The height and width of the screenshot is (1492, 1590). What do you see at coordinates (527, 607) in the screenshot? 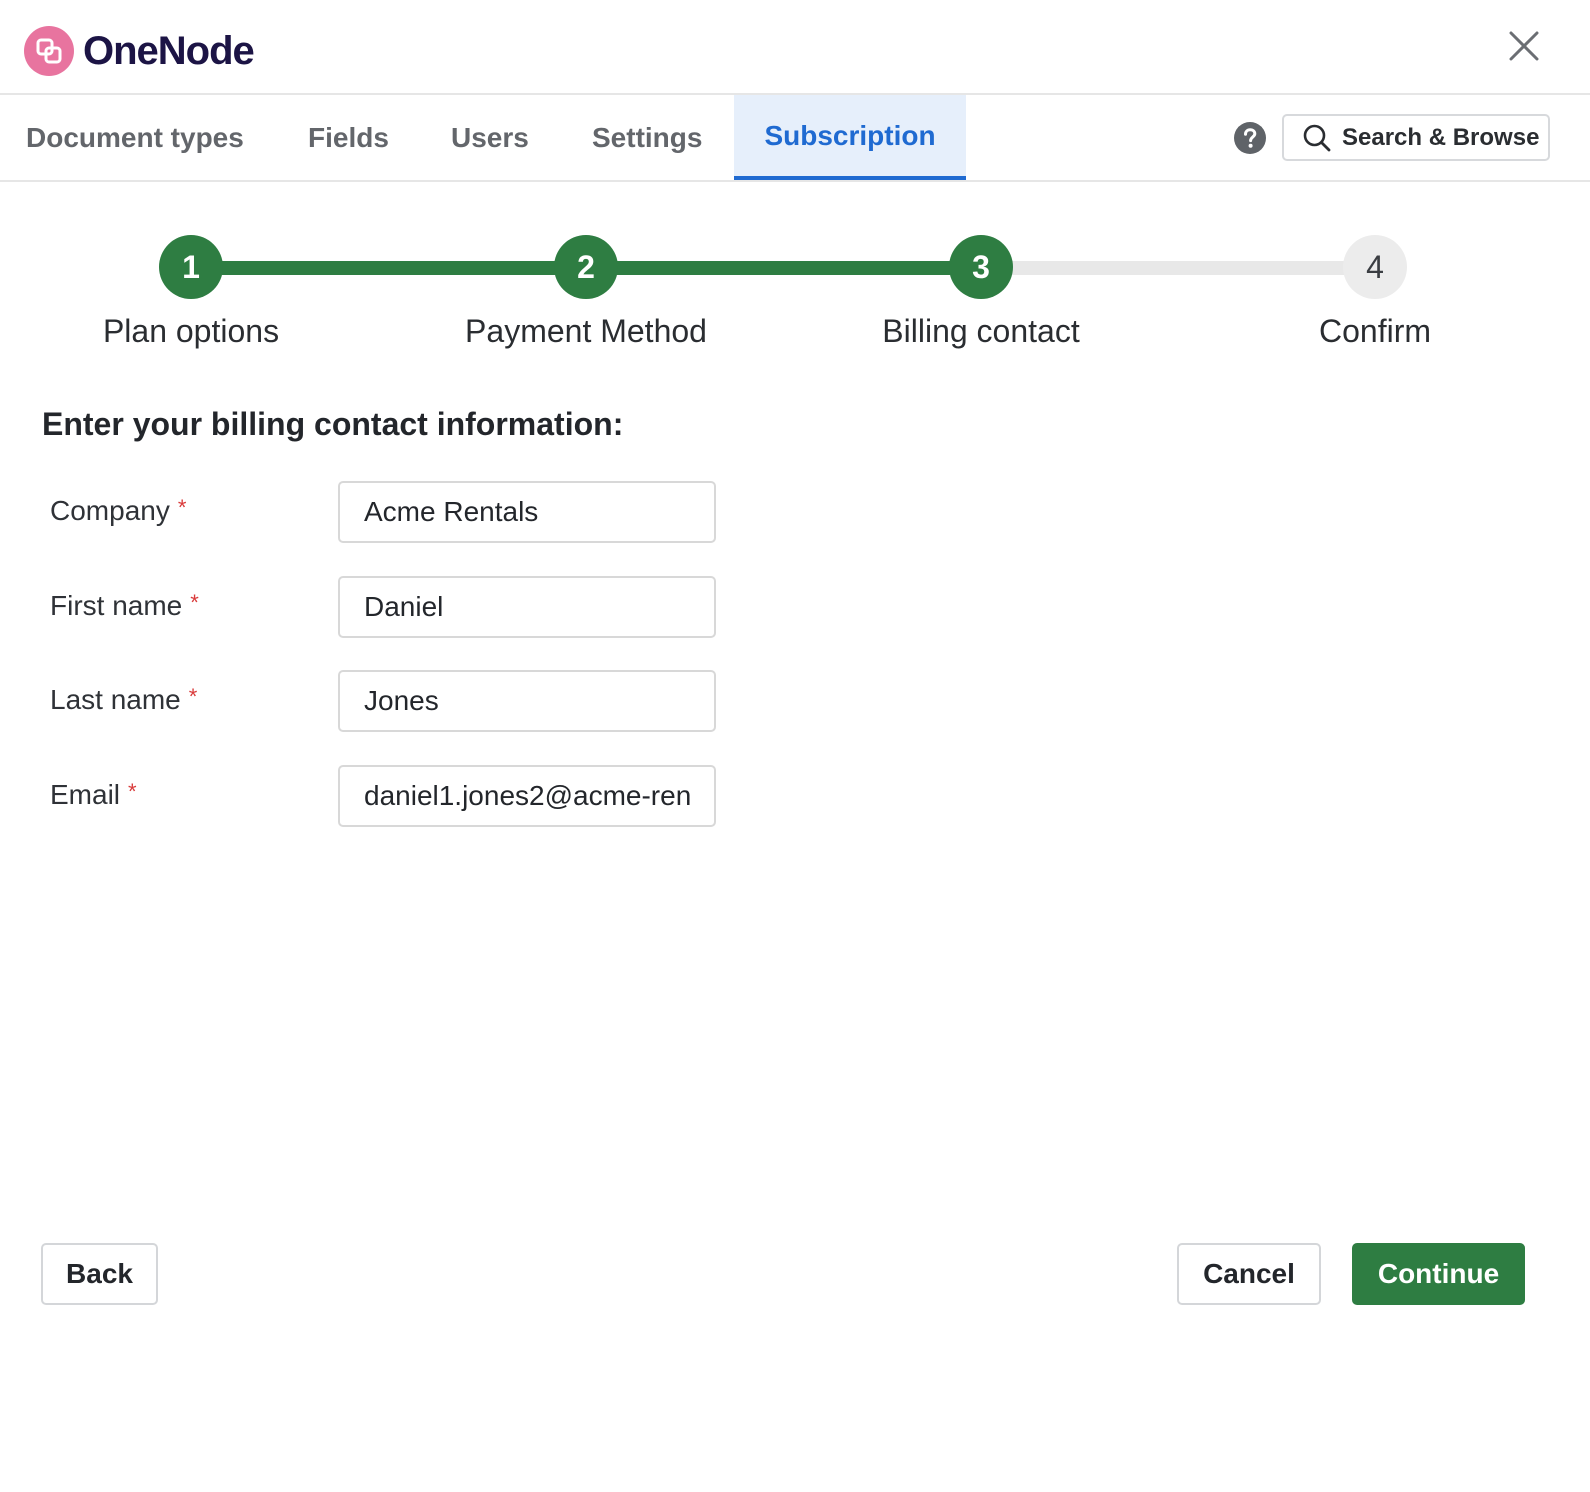
I see `first-name-input` at bounding box center [527, 607].